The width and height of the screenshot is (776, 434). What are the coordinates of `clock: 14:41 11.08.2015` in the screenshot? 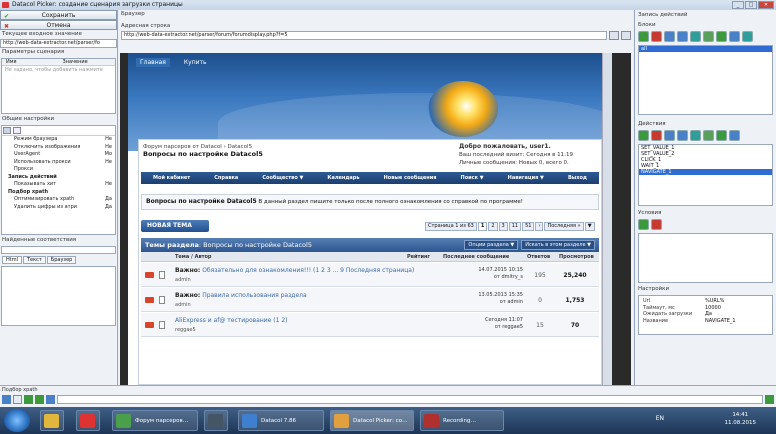 It's located at (741, 419).